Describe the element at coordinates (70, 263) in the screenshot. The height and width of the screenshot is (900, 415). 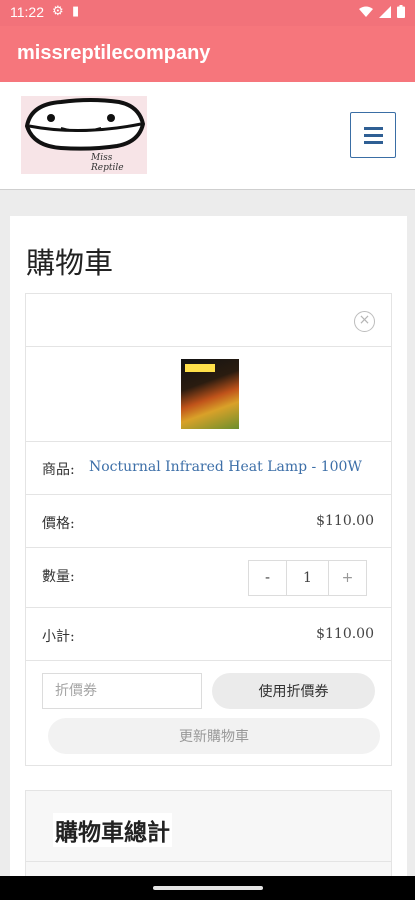
I see `page-title: 購物車` at that location.